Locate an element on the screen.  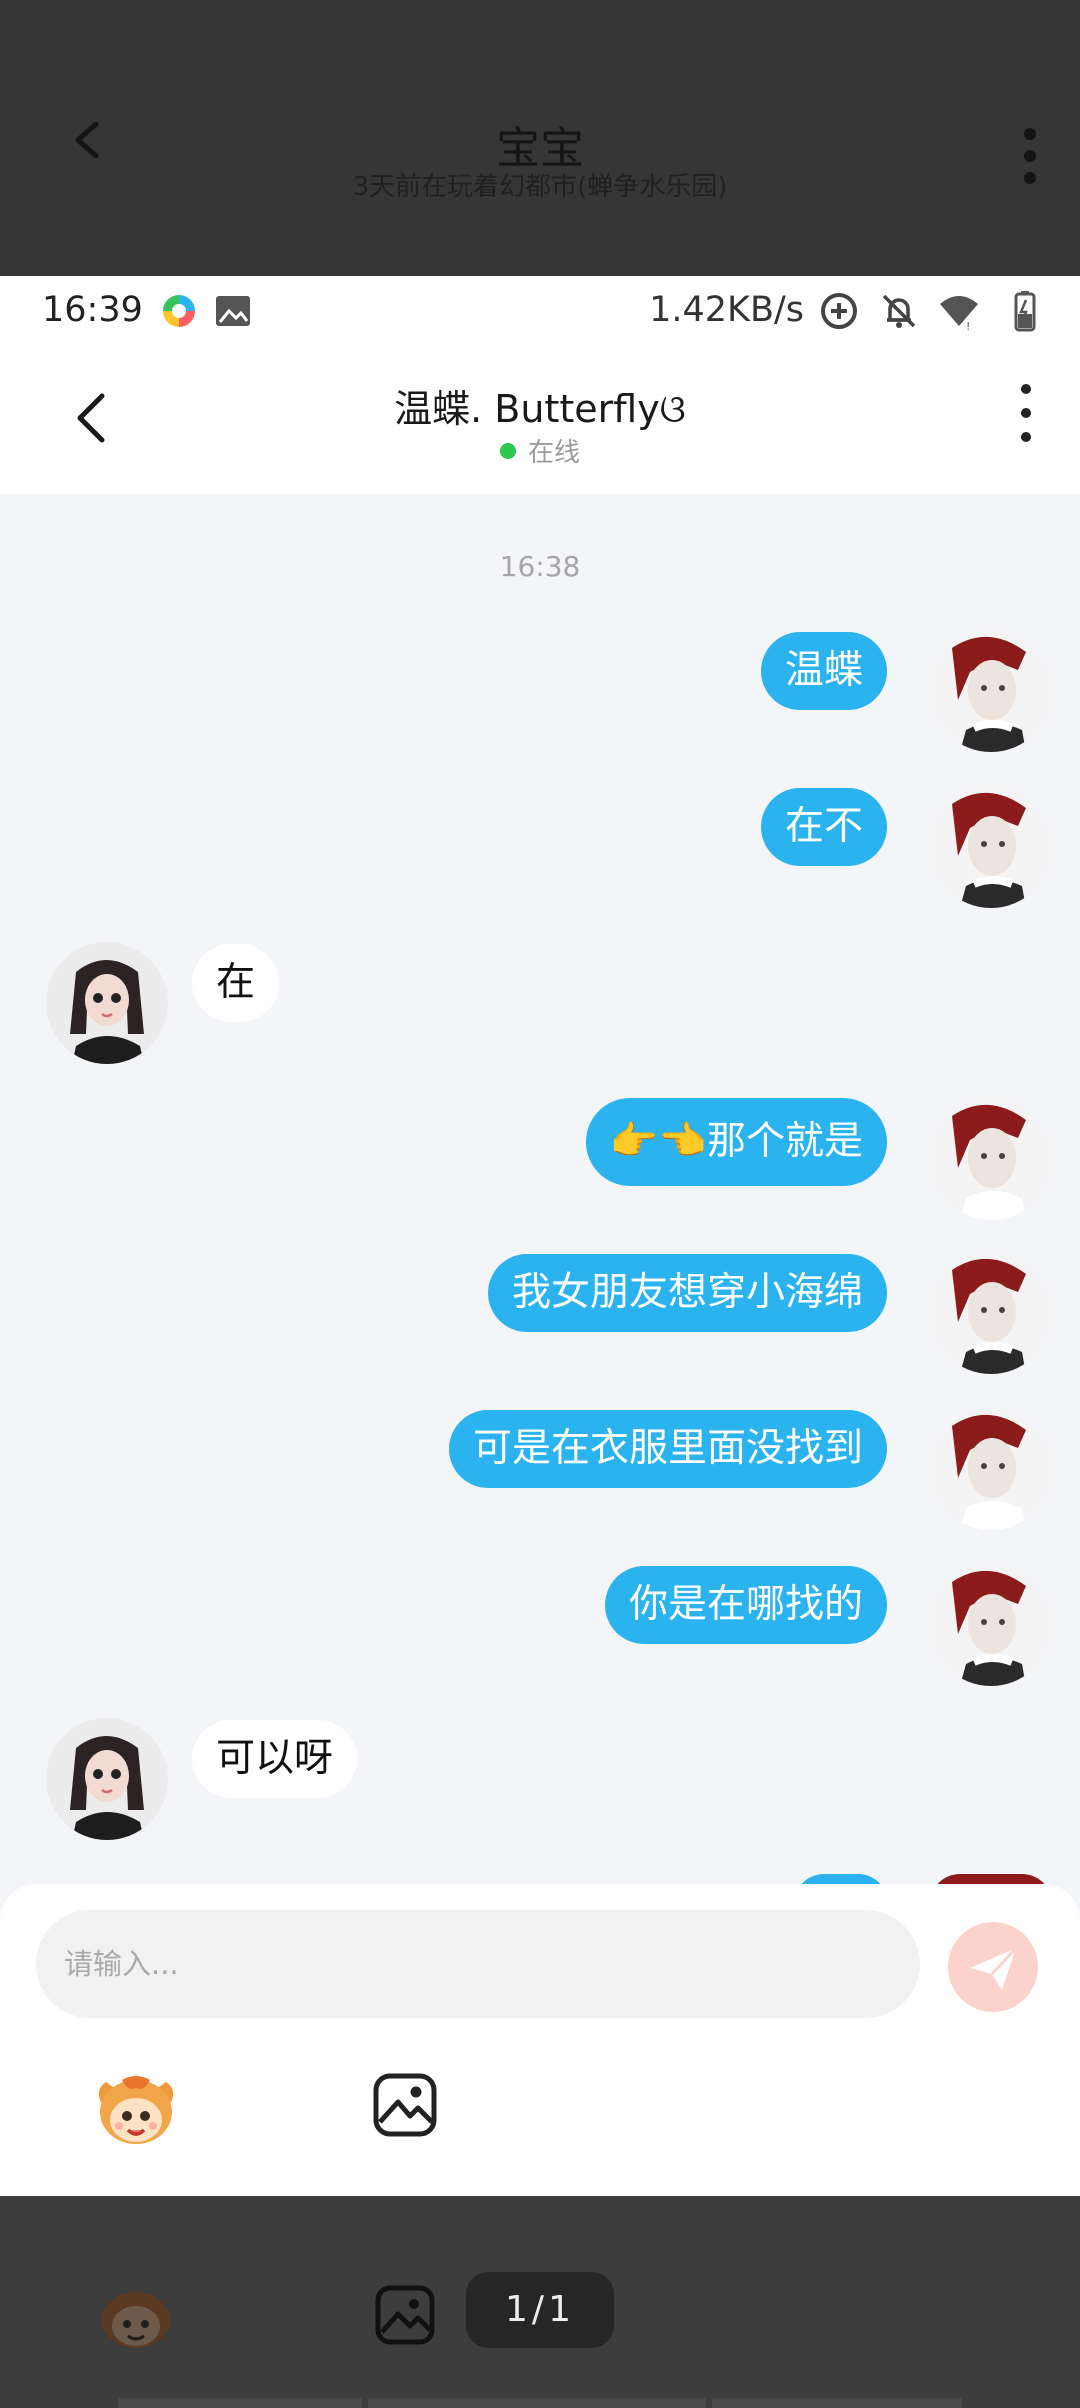
message-bubble-outgoing: 可是在衣服里面没找到 is located at coordinates (667, 1449).